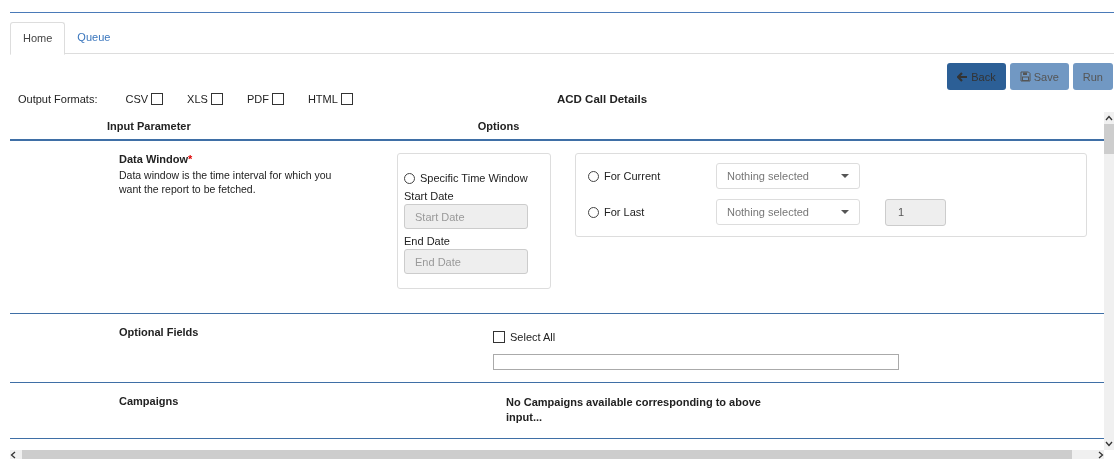  I want to click on format-label: HTML, so click(322, 99).